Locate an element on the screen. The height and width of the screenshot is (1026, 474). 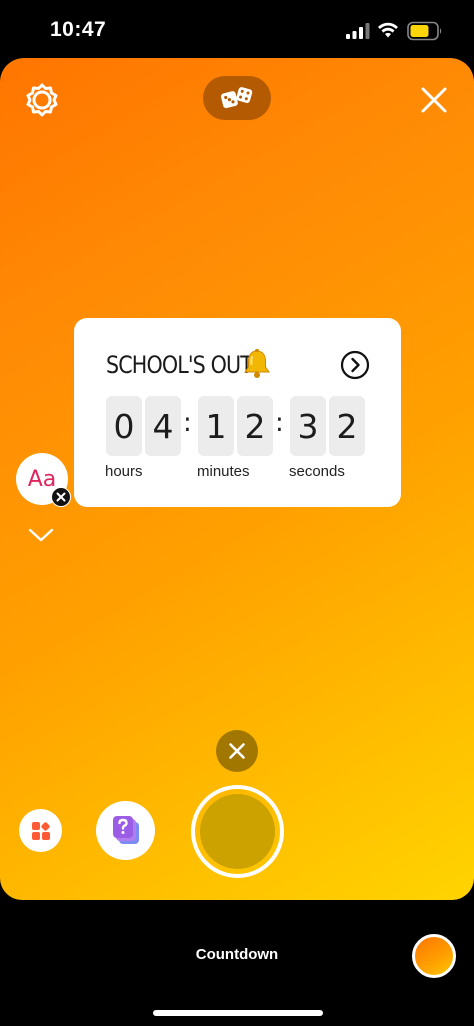
shutter-inner is located at coordinates (237, 831).